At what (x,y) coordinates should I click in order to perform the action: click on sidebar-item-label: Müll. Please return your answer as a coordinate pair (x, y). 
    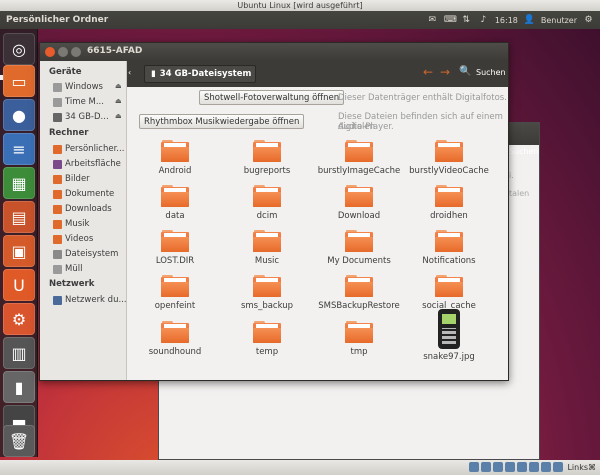
    Looking at the image, I should click on (74, 269).